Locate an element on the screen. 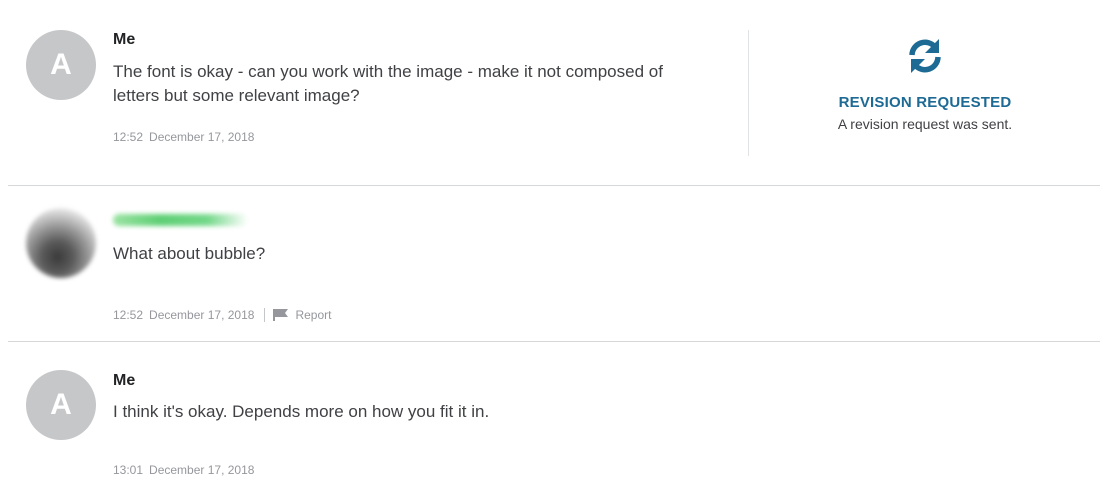 This screenshot has height=493, width=1115. message-time: 13:01 is located at coordinates (128, 470).